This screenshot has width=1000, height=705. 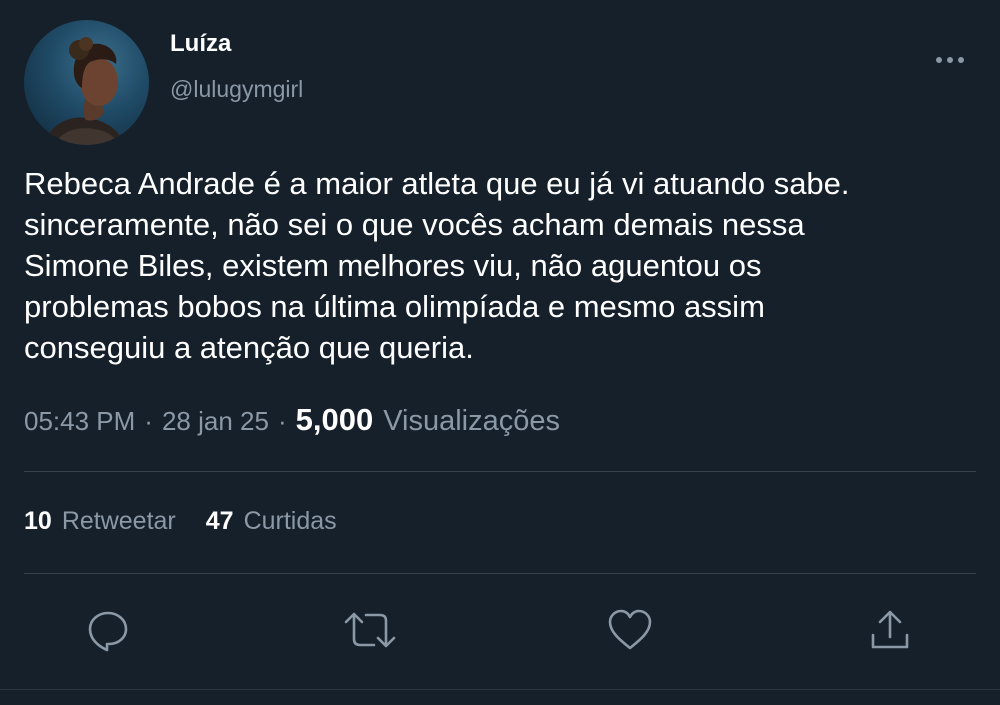 I want to click on views-label: Visualizações, so click(x=471, y=421).